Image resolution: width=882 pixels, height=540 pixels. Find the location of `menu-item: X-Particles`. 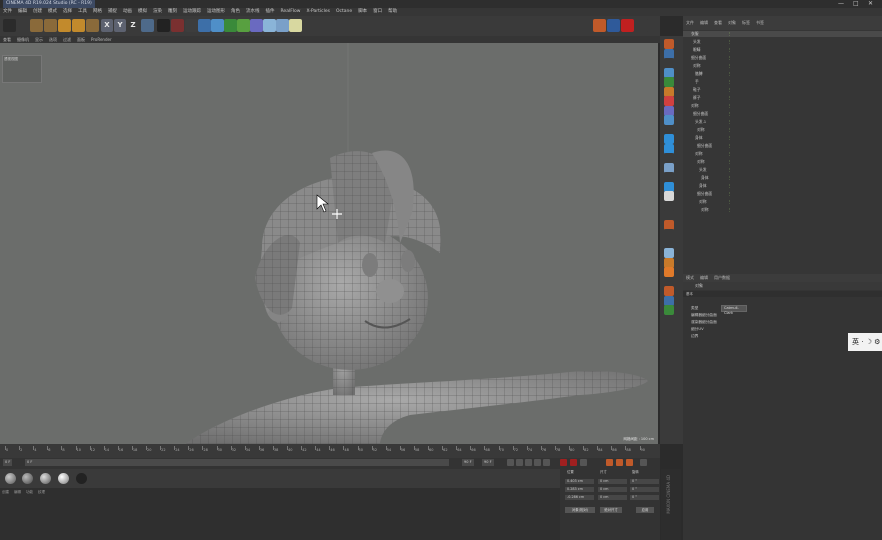

menu-item: X-Particles is located at coordinates (317, 12).